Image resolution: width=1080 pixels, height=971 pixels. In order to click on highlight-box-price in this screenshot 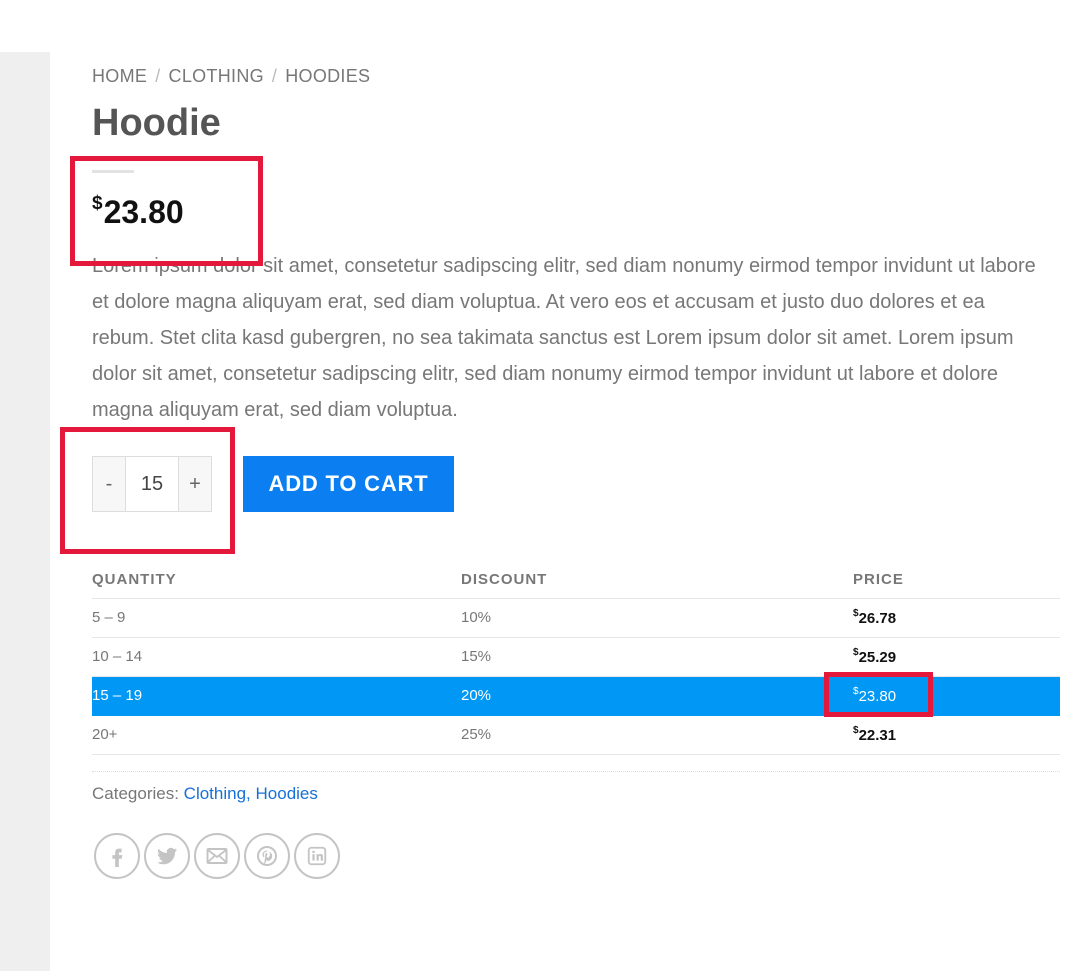, I will do `click(166, 211)`.